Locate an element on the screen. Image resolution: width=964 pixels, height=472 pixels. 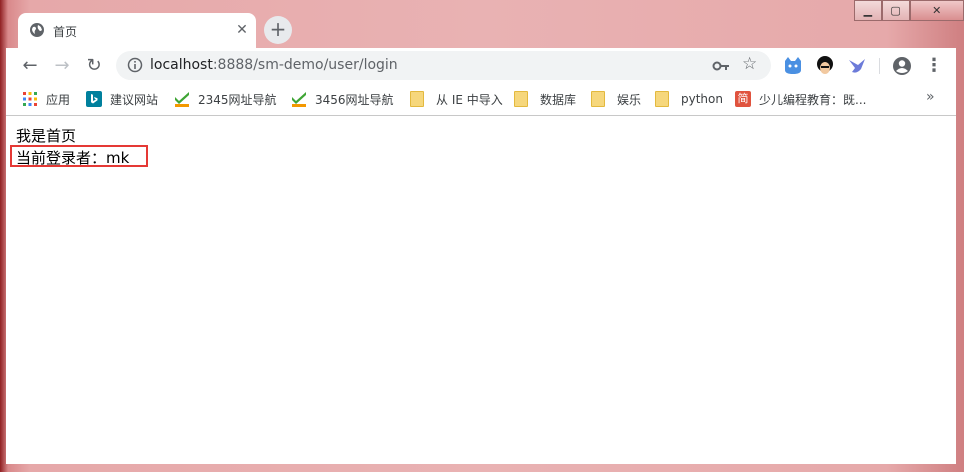
url-path: :8888/sm-demo/user/login is located at coordinates (305, 65).